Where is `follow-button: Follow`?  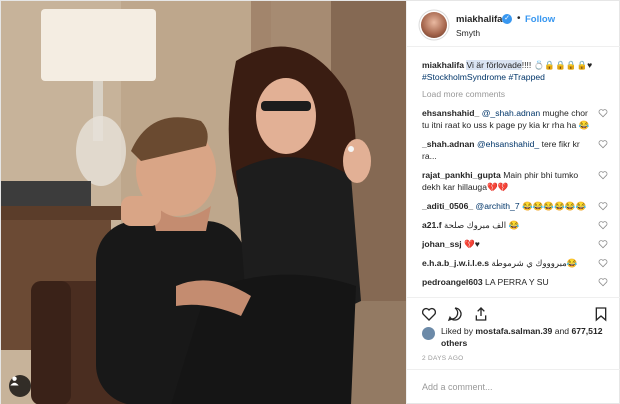
follow-button: Follow is located at coordinates (540, 19).